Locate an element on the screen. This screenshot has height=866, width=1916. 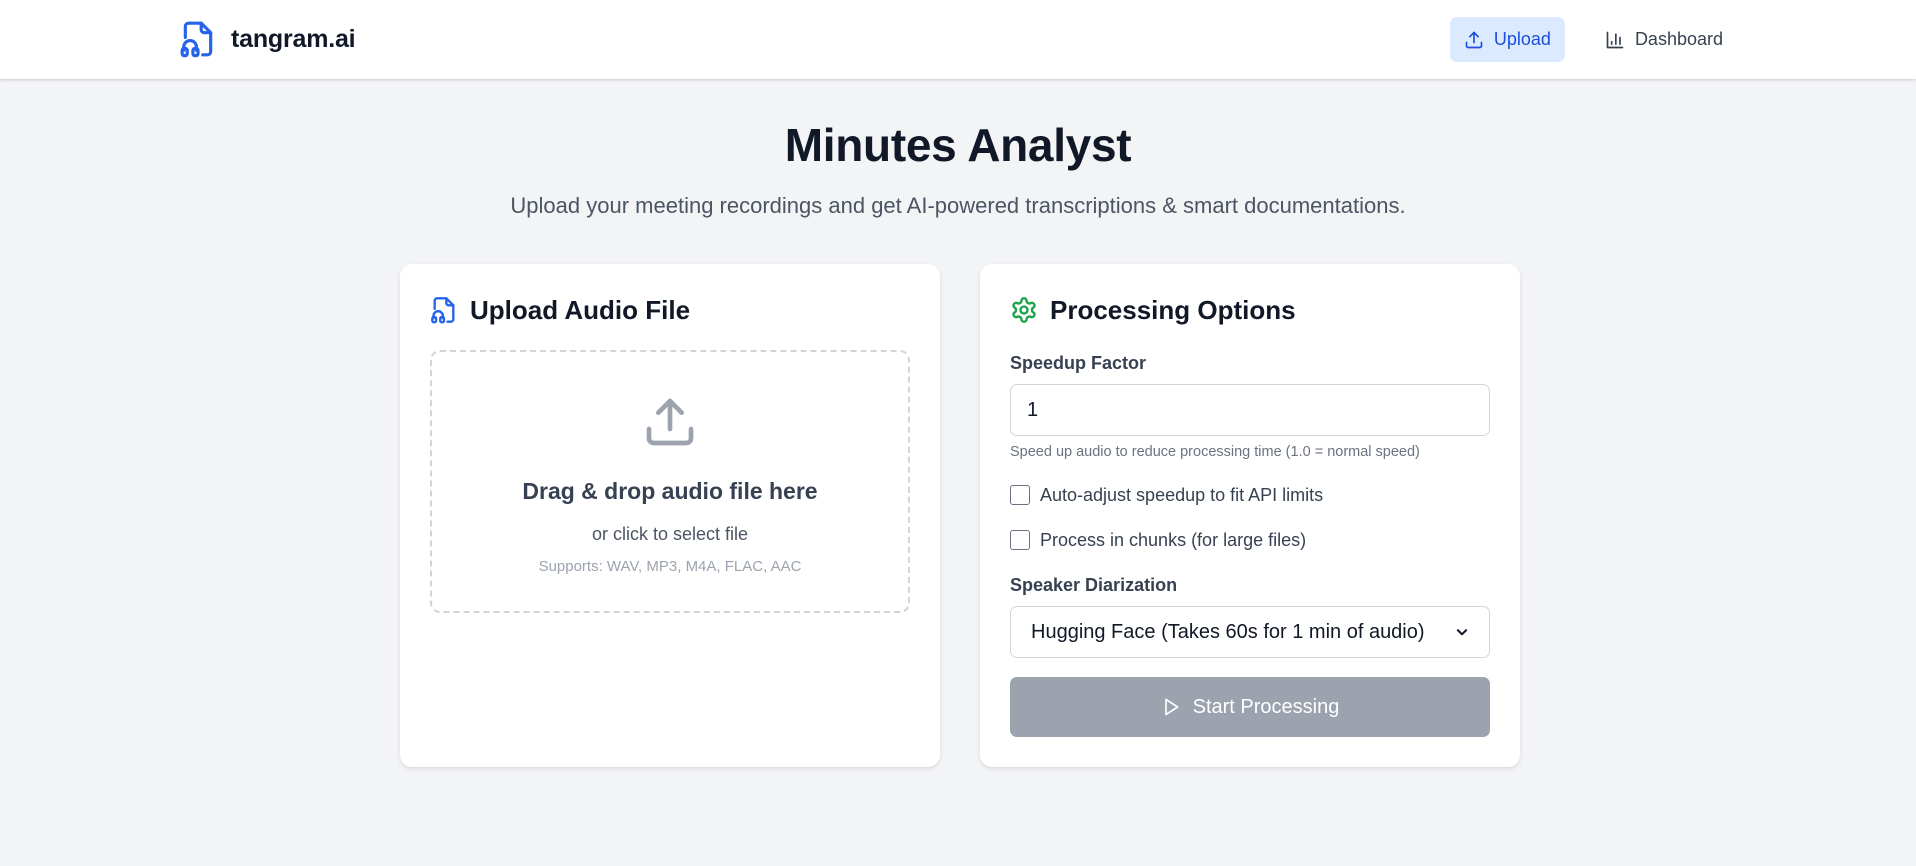
options-card-title: Processing Options is located at coordinates (1173, 309).